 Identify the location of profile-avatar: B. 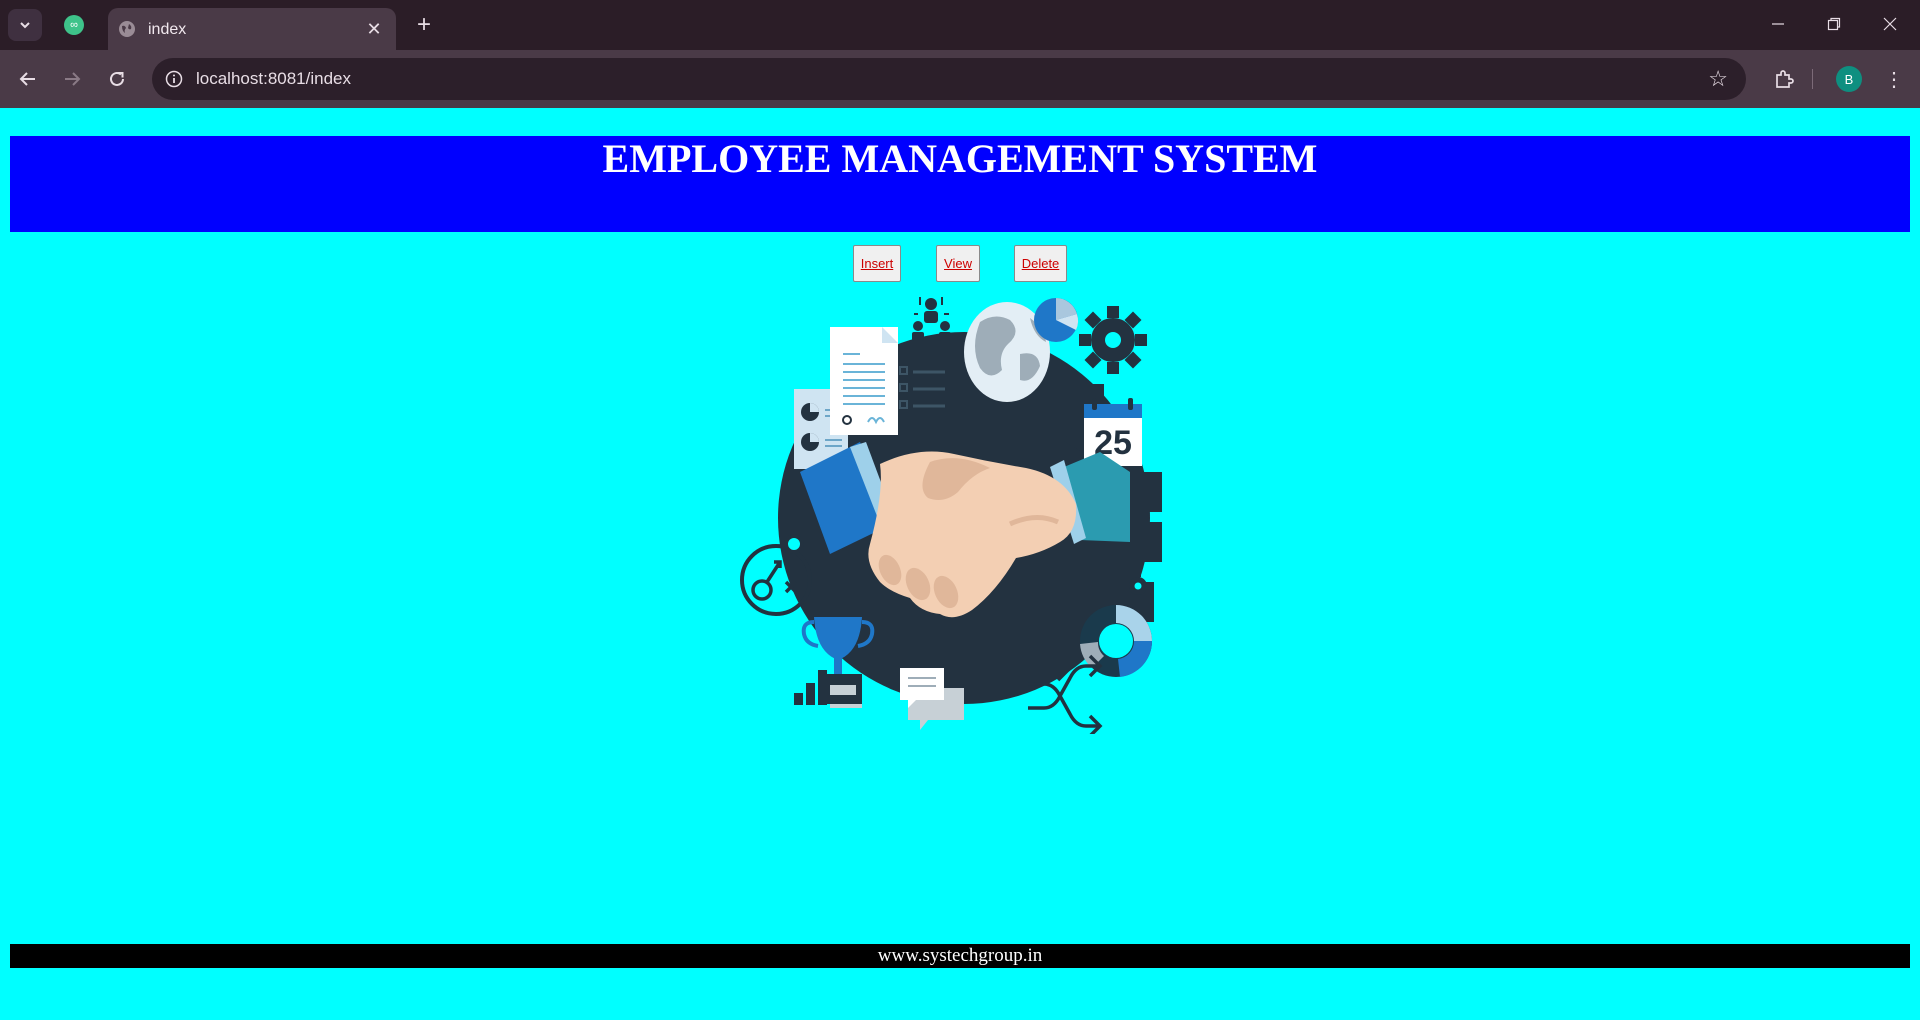
(1849, 79).